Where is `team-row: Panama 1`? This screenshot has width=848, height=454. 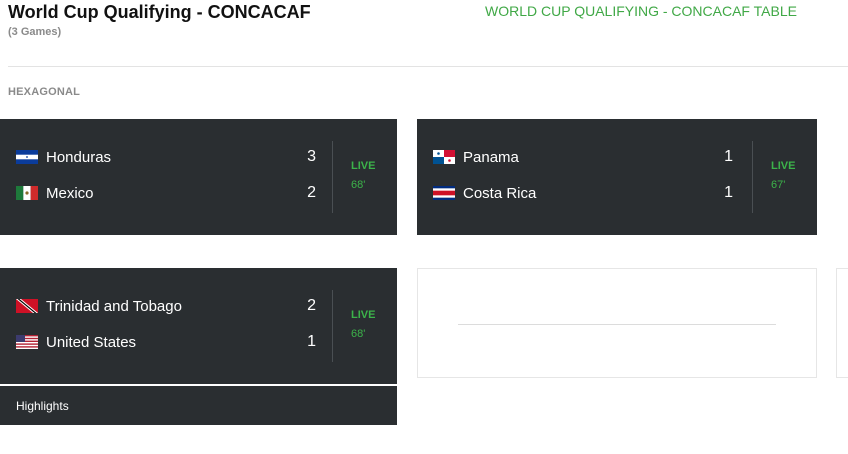
team-row: Panama 1 is located at coordinates (583, 157).